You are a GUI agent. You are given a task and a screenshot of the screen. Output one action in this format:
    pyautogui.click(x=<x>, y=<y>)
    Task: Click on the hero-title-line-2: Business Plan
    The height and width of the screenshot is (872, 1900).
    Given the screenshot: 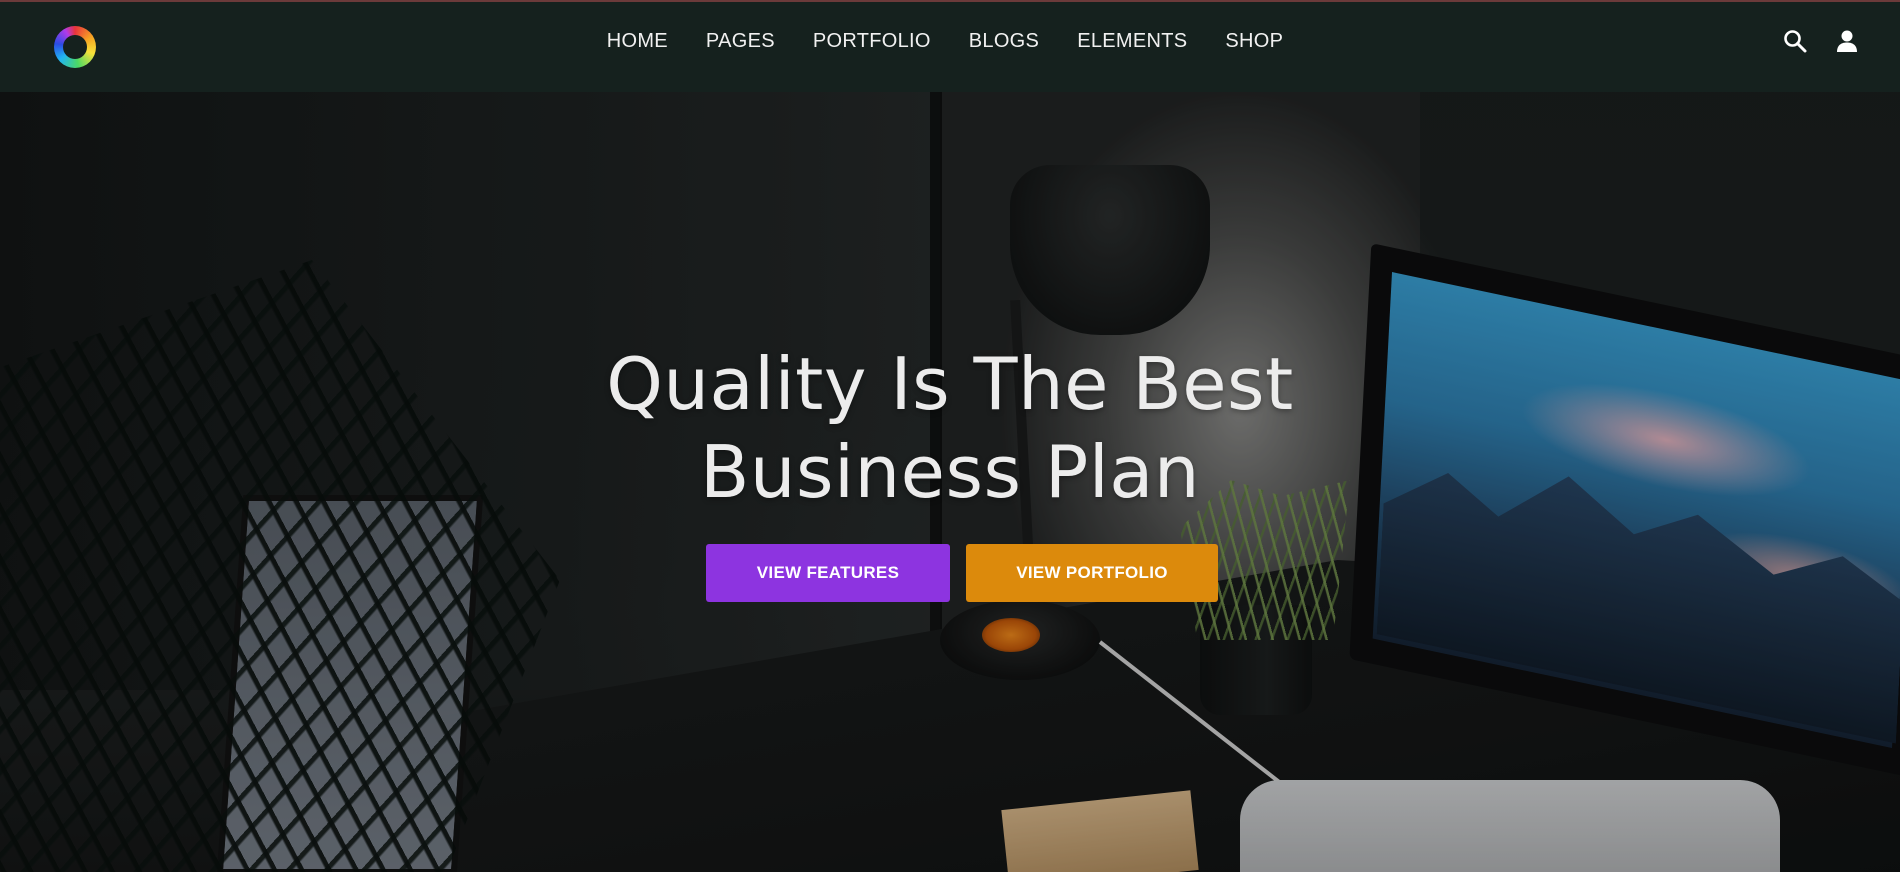 What is the action you would take?
    pyautogui.click(x=950, y=472)
    